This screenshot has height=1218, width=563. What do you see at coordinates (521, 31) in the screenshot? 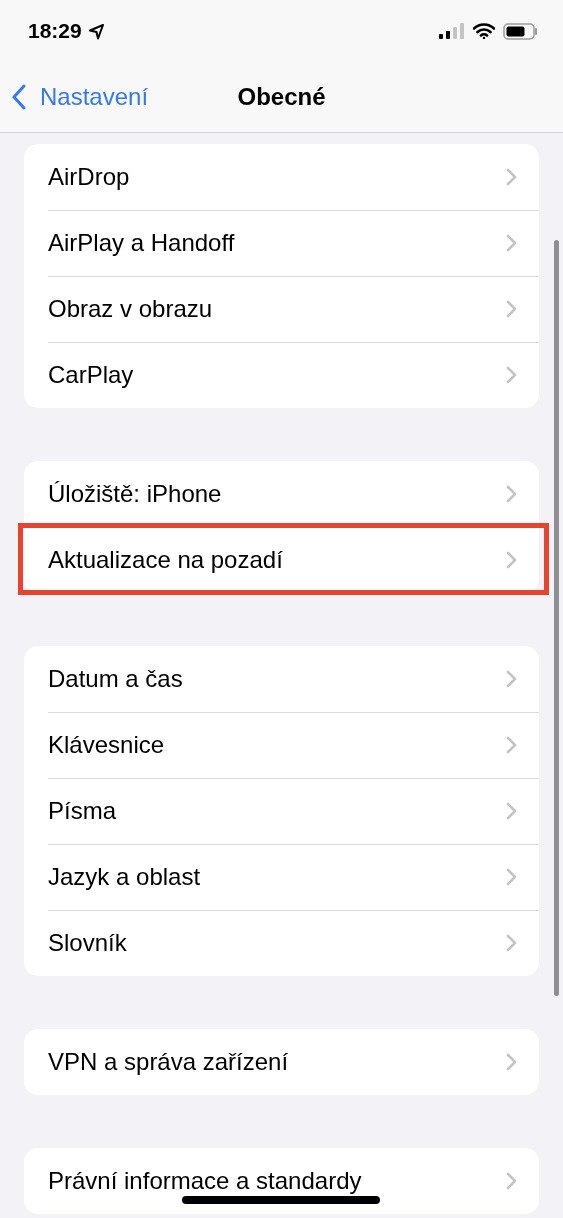
I see `battery-icon` at bounding box center [521, 31].